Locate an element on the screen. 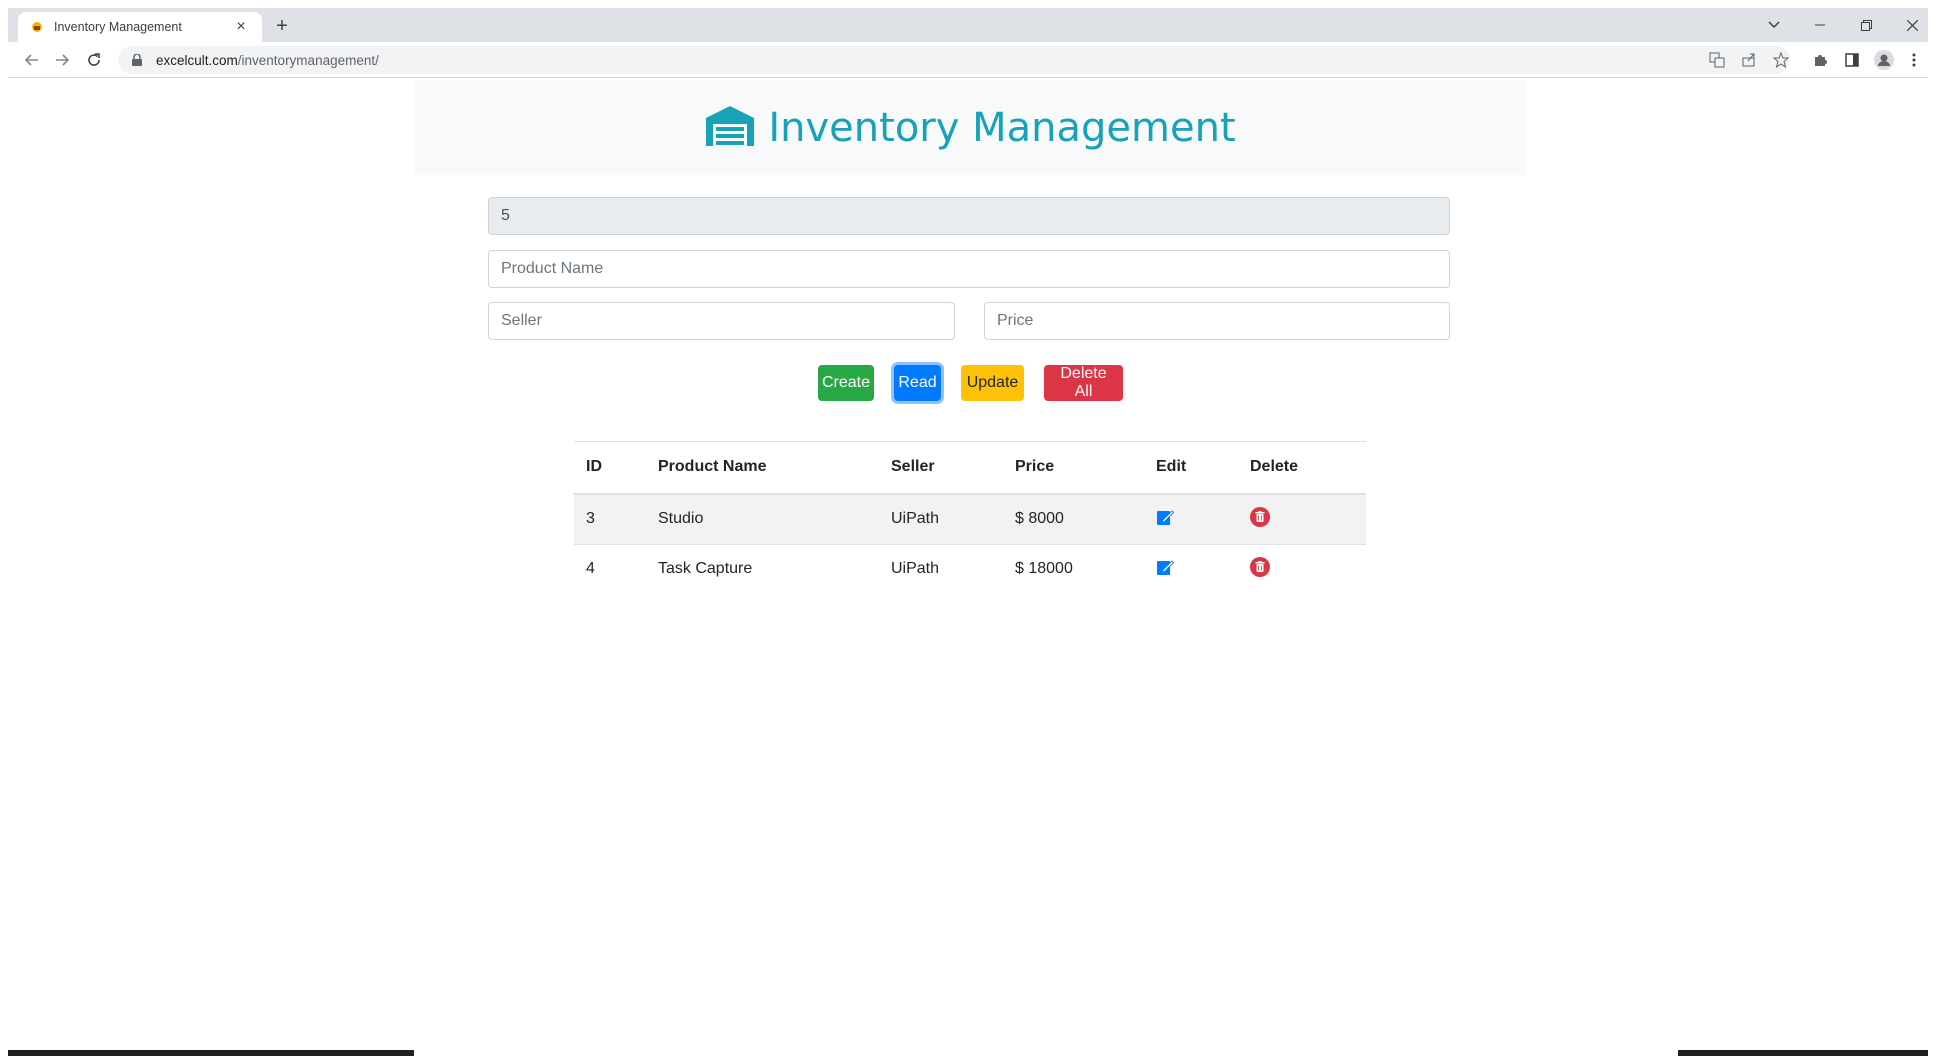 Image resolution: width=1936 pixels, height=1056 pixels. cell-product-name: Studio is located at coordinates (762, 518).